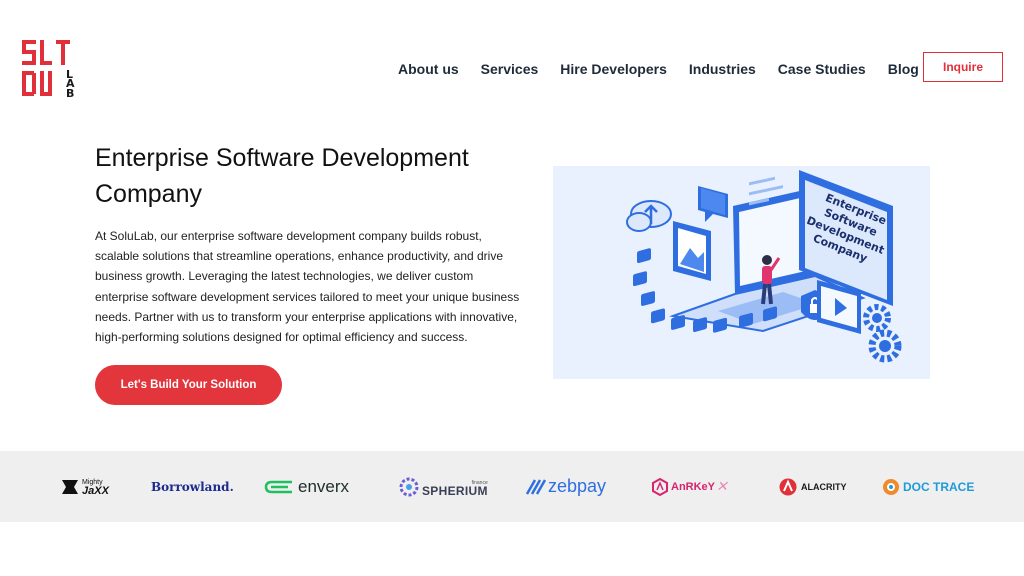 The image size is (1024, 576). I want to click on client-zebpay: zebpay, so click(565, 486).